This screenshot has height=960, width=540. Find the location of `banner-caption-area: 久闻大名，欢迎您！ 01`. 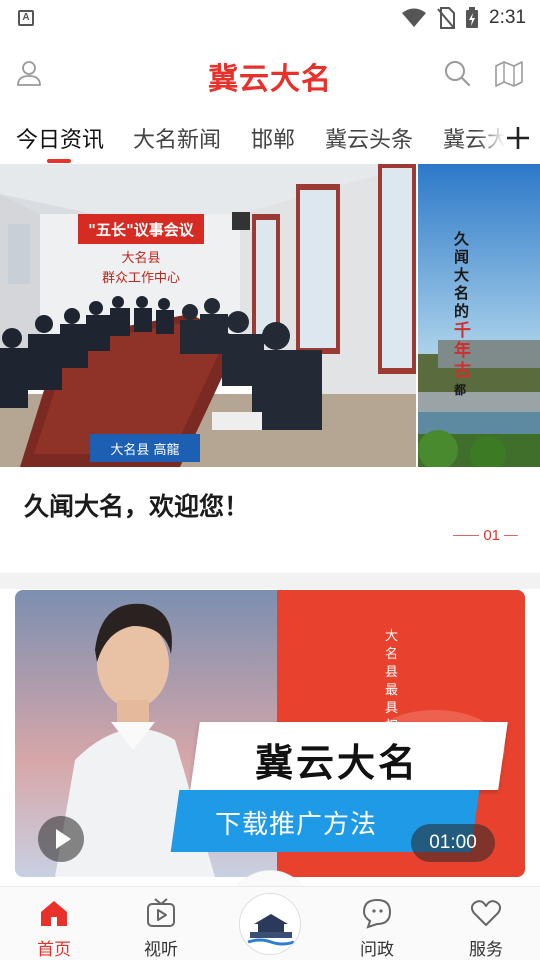

banner-caption-area: 久闻大名，欢迎您！ 01 is located at coordinates (270, 520).